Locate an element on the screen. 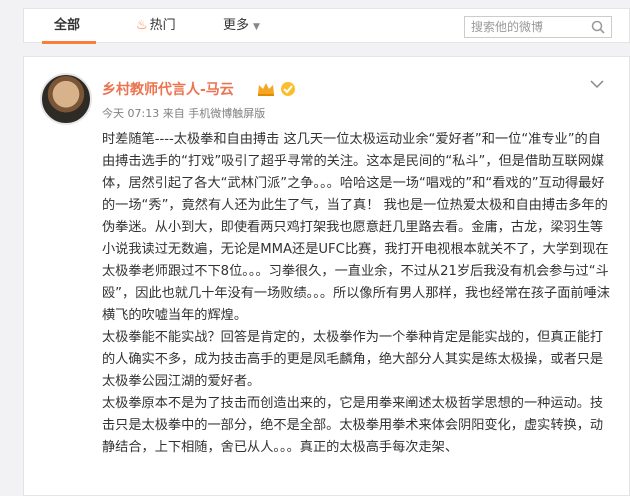 This screenshot has height=496, width=630. verified-icon is located at coordinates (288, 89).